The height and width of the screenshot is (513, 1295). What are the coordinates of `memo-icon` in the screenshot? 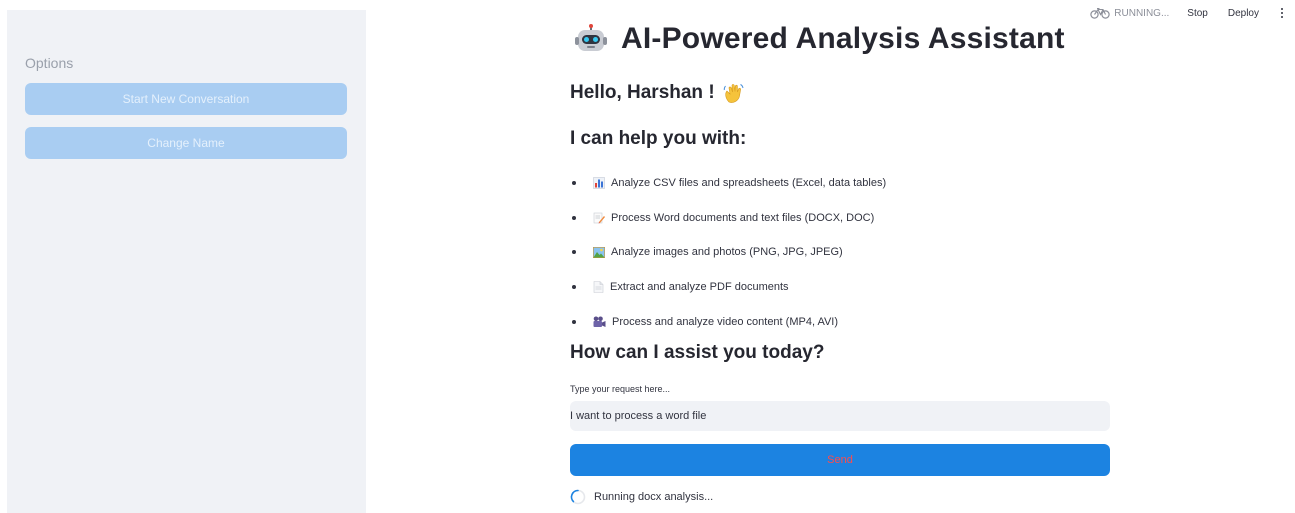 It's located at (599, 218).